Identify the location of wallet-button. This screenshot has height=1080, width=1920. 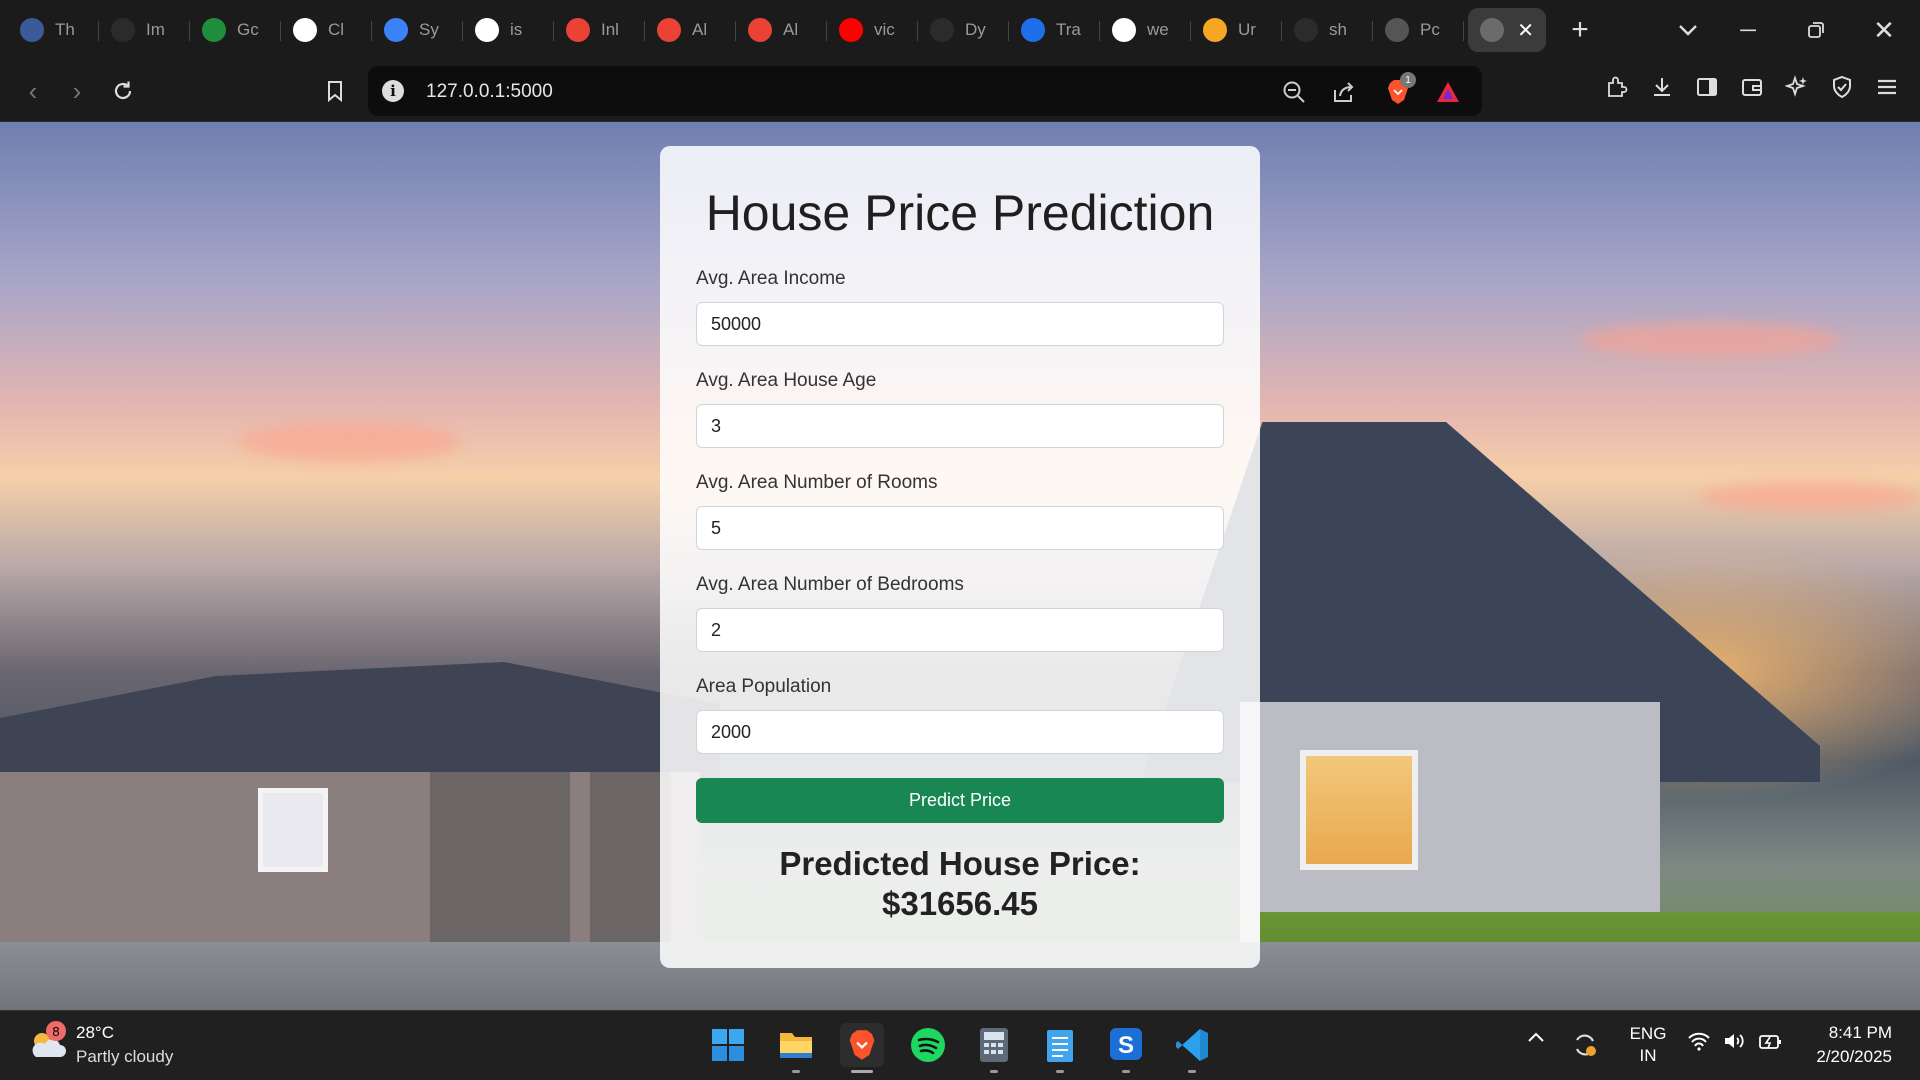
(1752, 87).